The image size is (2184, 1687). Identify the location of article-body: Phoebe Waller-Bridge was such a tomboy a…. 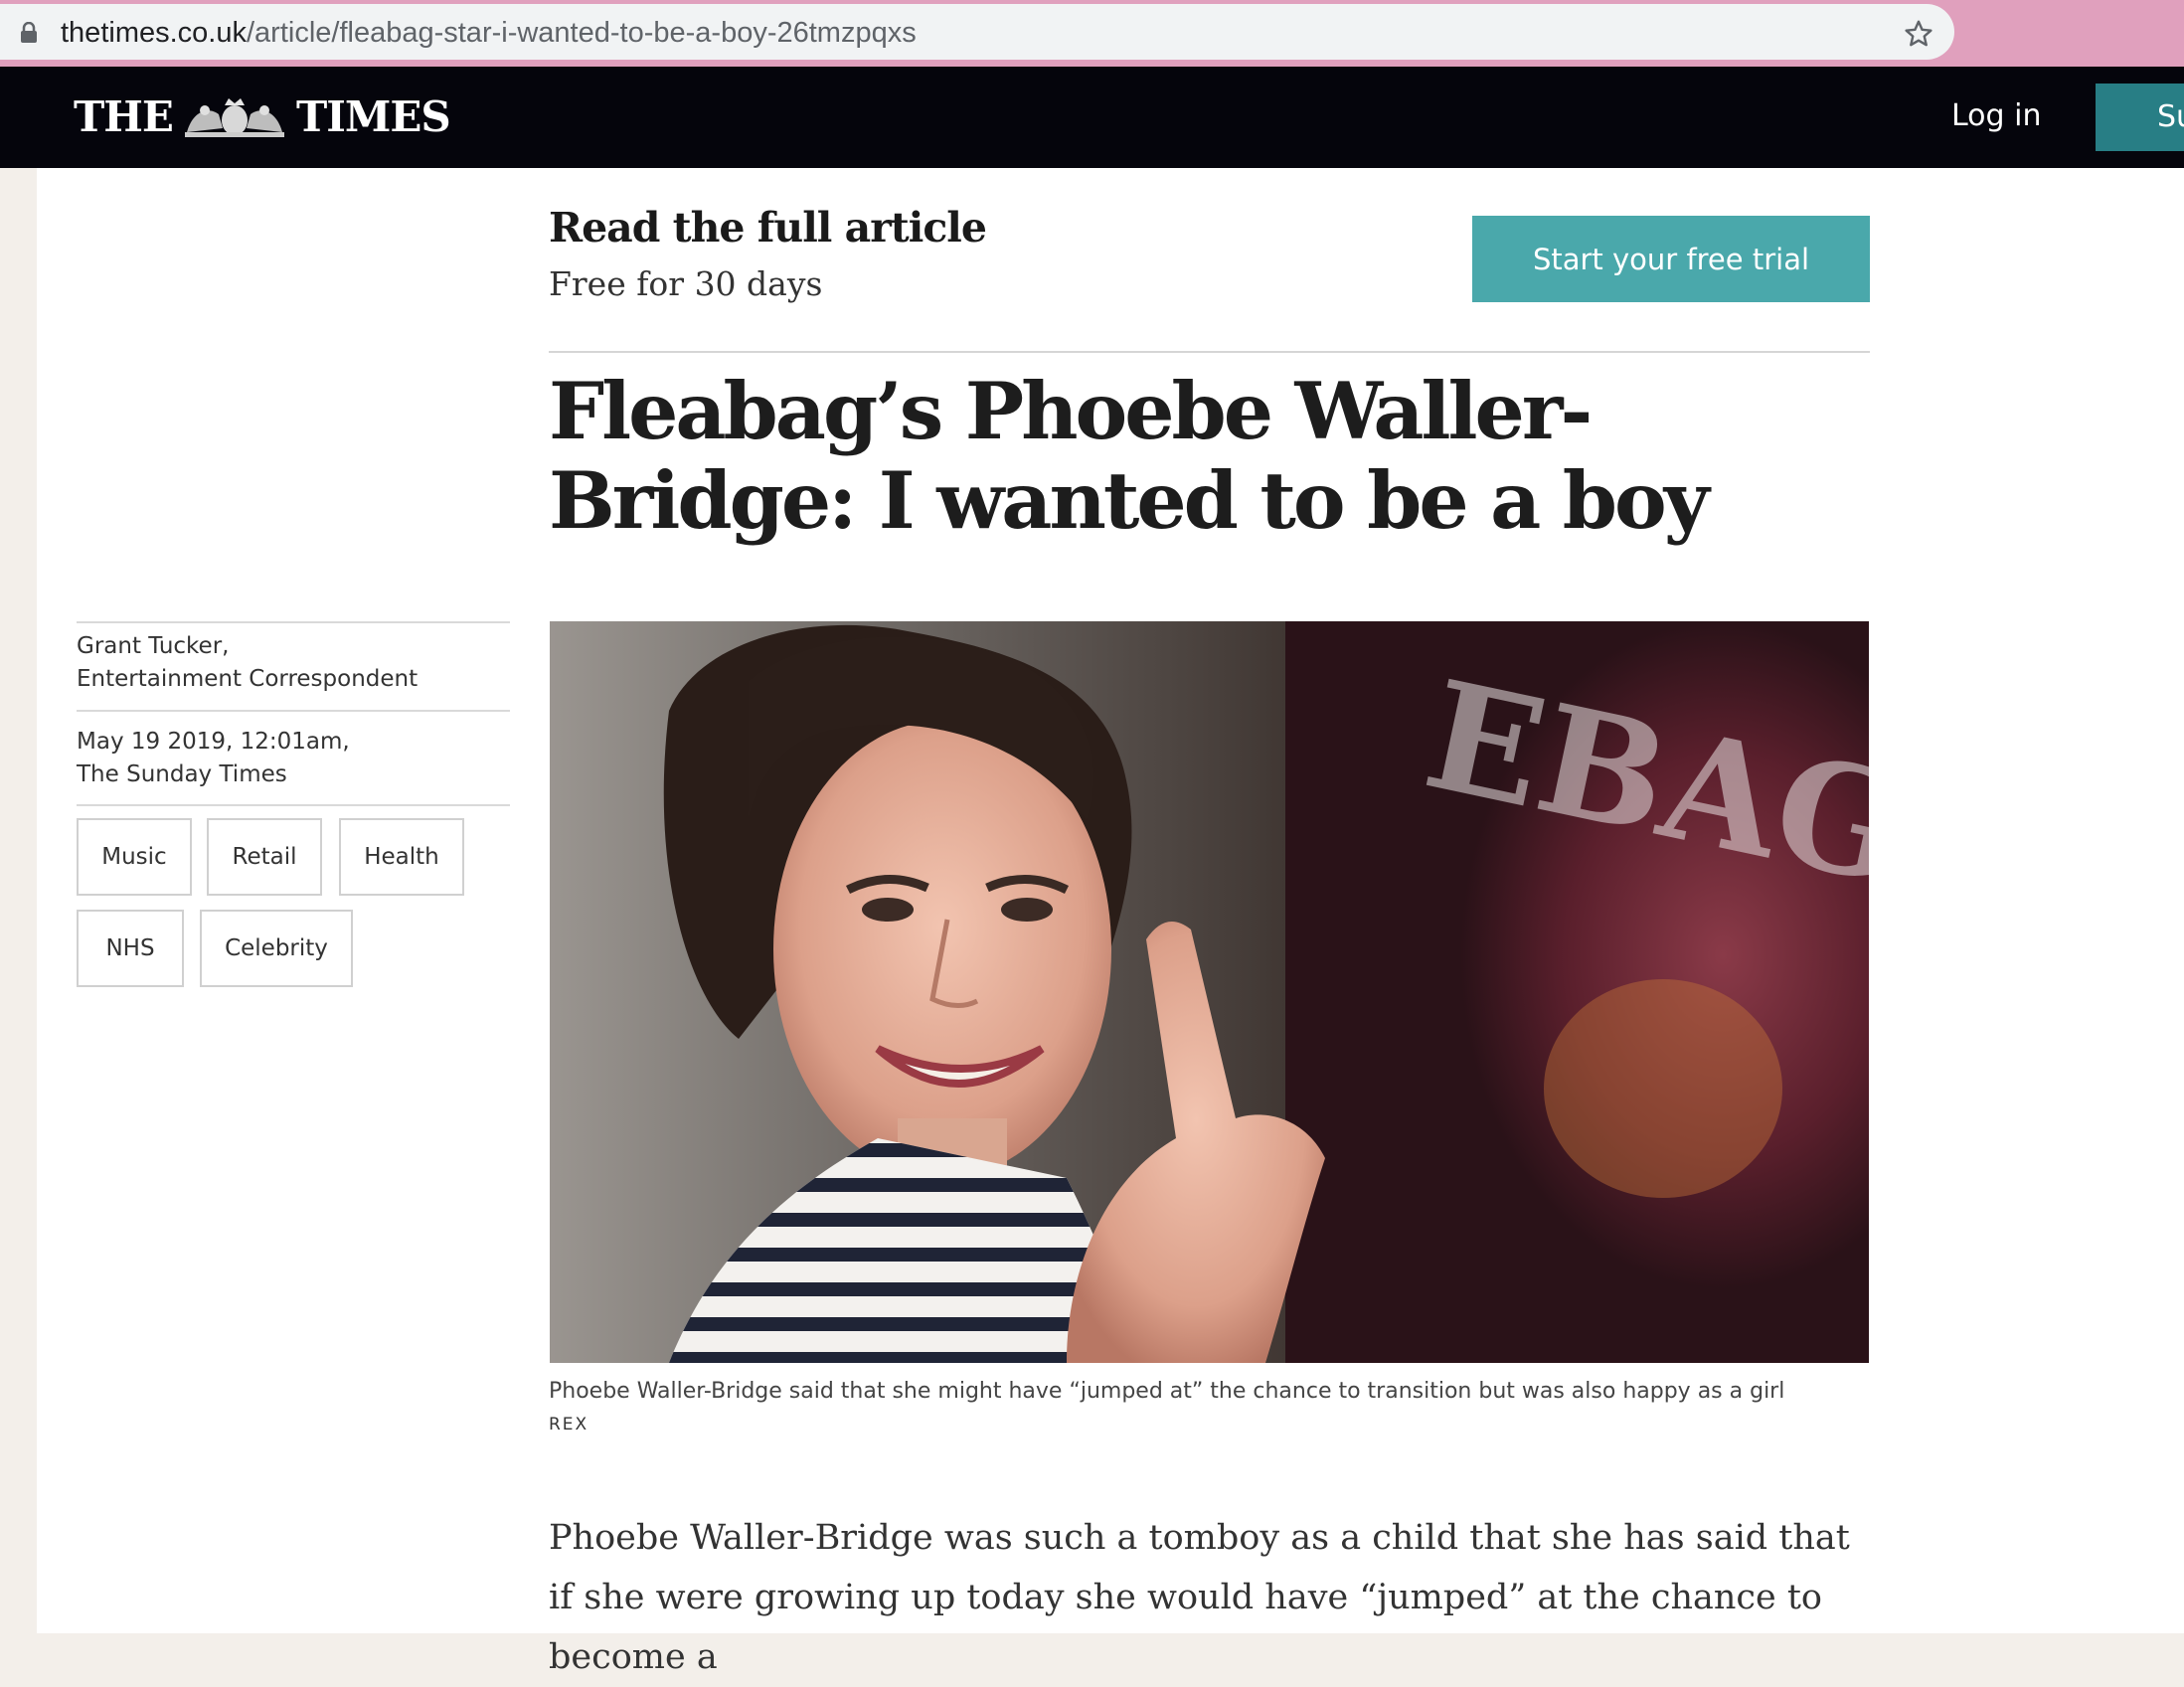
(1199, 1597).